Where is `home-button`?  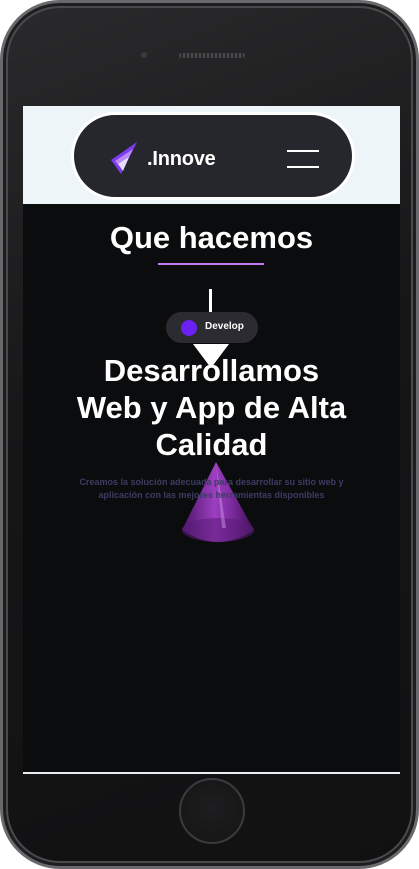 home-button is located at coordinates (212, 811).